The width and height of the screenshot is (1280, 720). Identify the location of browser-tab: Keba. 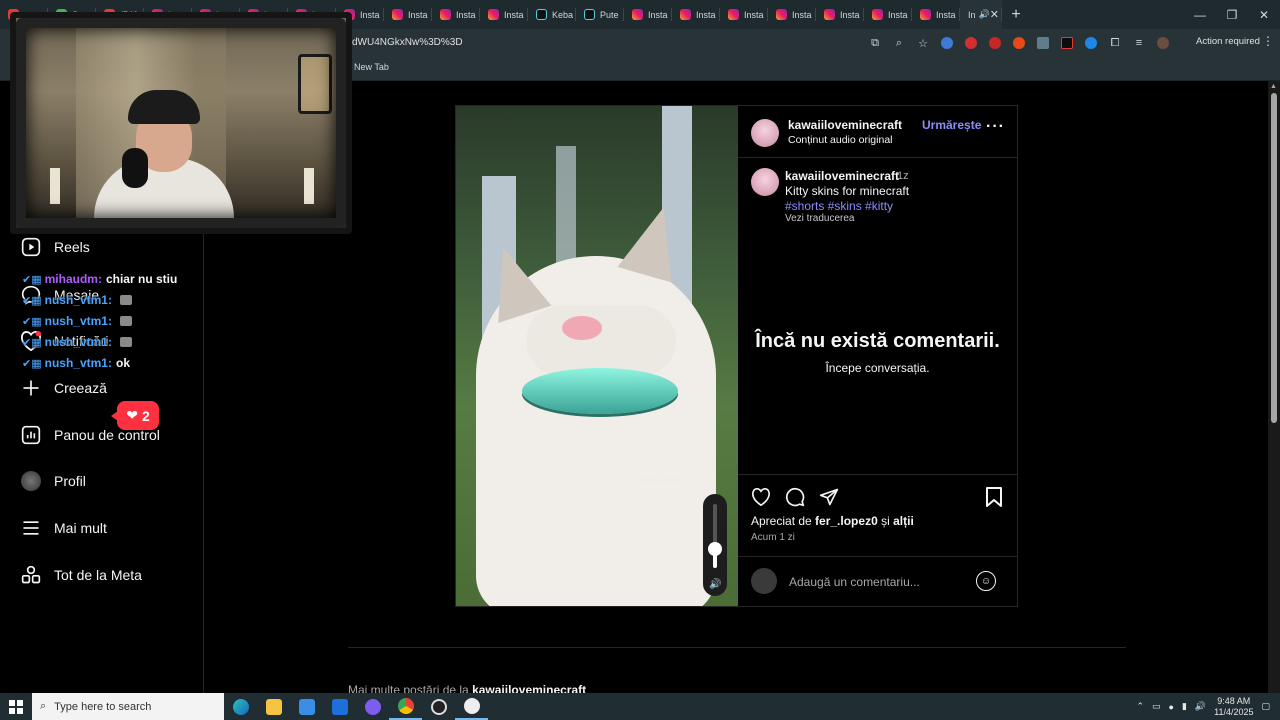
(552, 14).